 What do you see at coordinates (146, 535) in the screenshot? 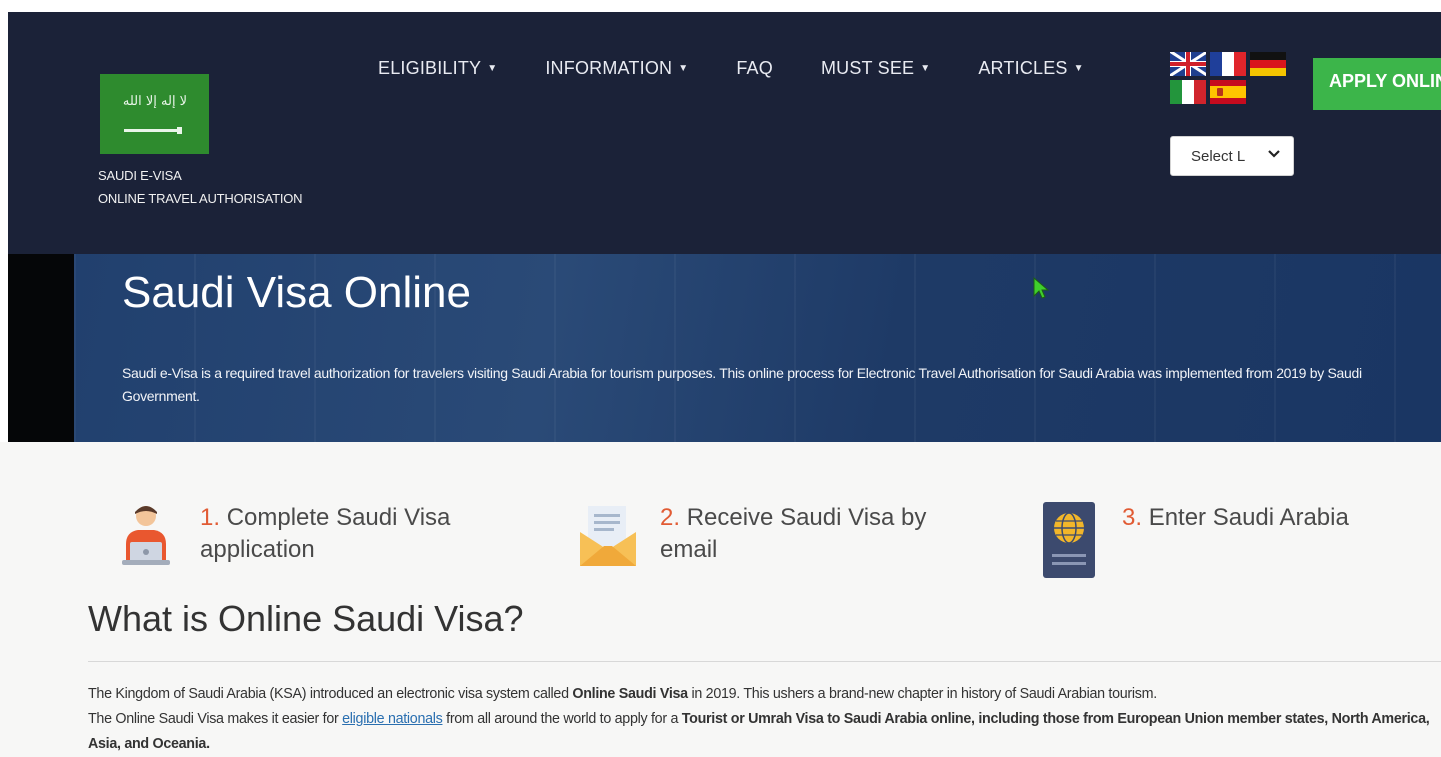
I see `person-laptop-icon` at bounding box center [146, 535].